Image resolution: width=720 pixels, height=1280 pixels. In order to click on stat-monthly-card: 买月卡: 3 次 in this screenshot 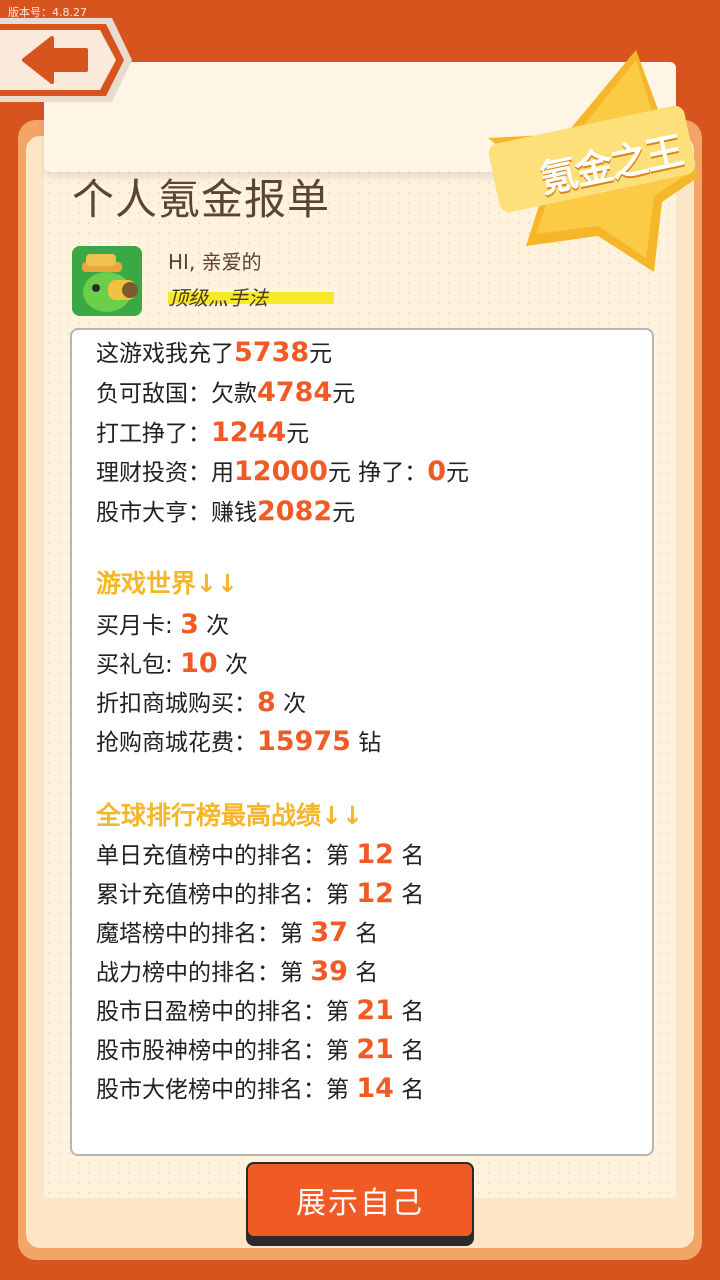, I will do `click(163, 624)`.